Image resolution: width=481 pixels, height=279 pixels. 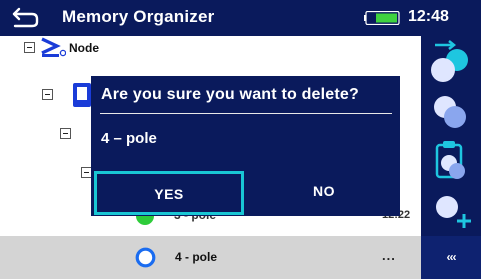 What do you see at coordinates (428, 16) in the screenshot?
I see `clock: 12:48` at bounding box center [428, 16].